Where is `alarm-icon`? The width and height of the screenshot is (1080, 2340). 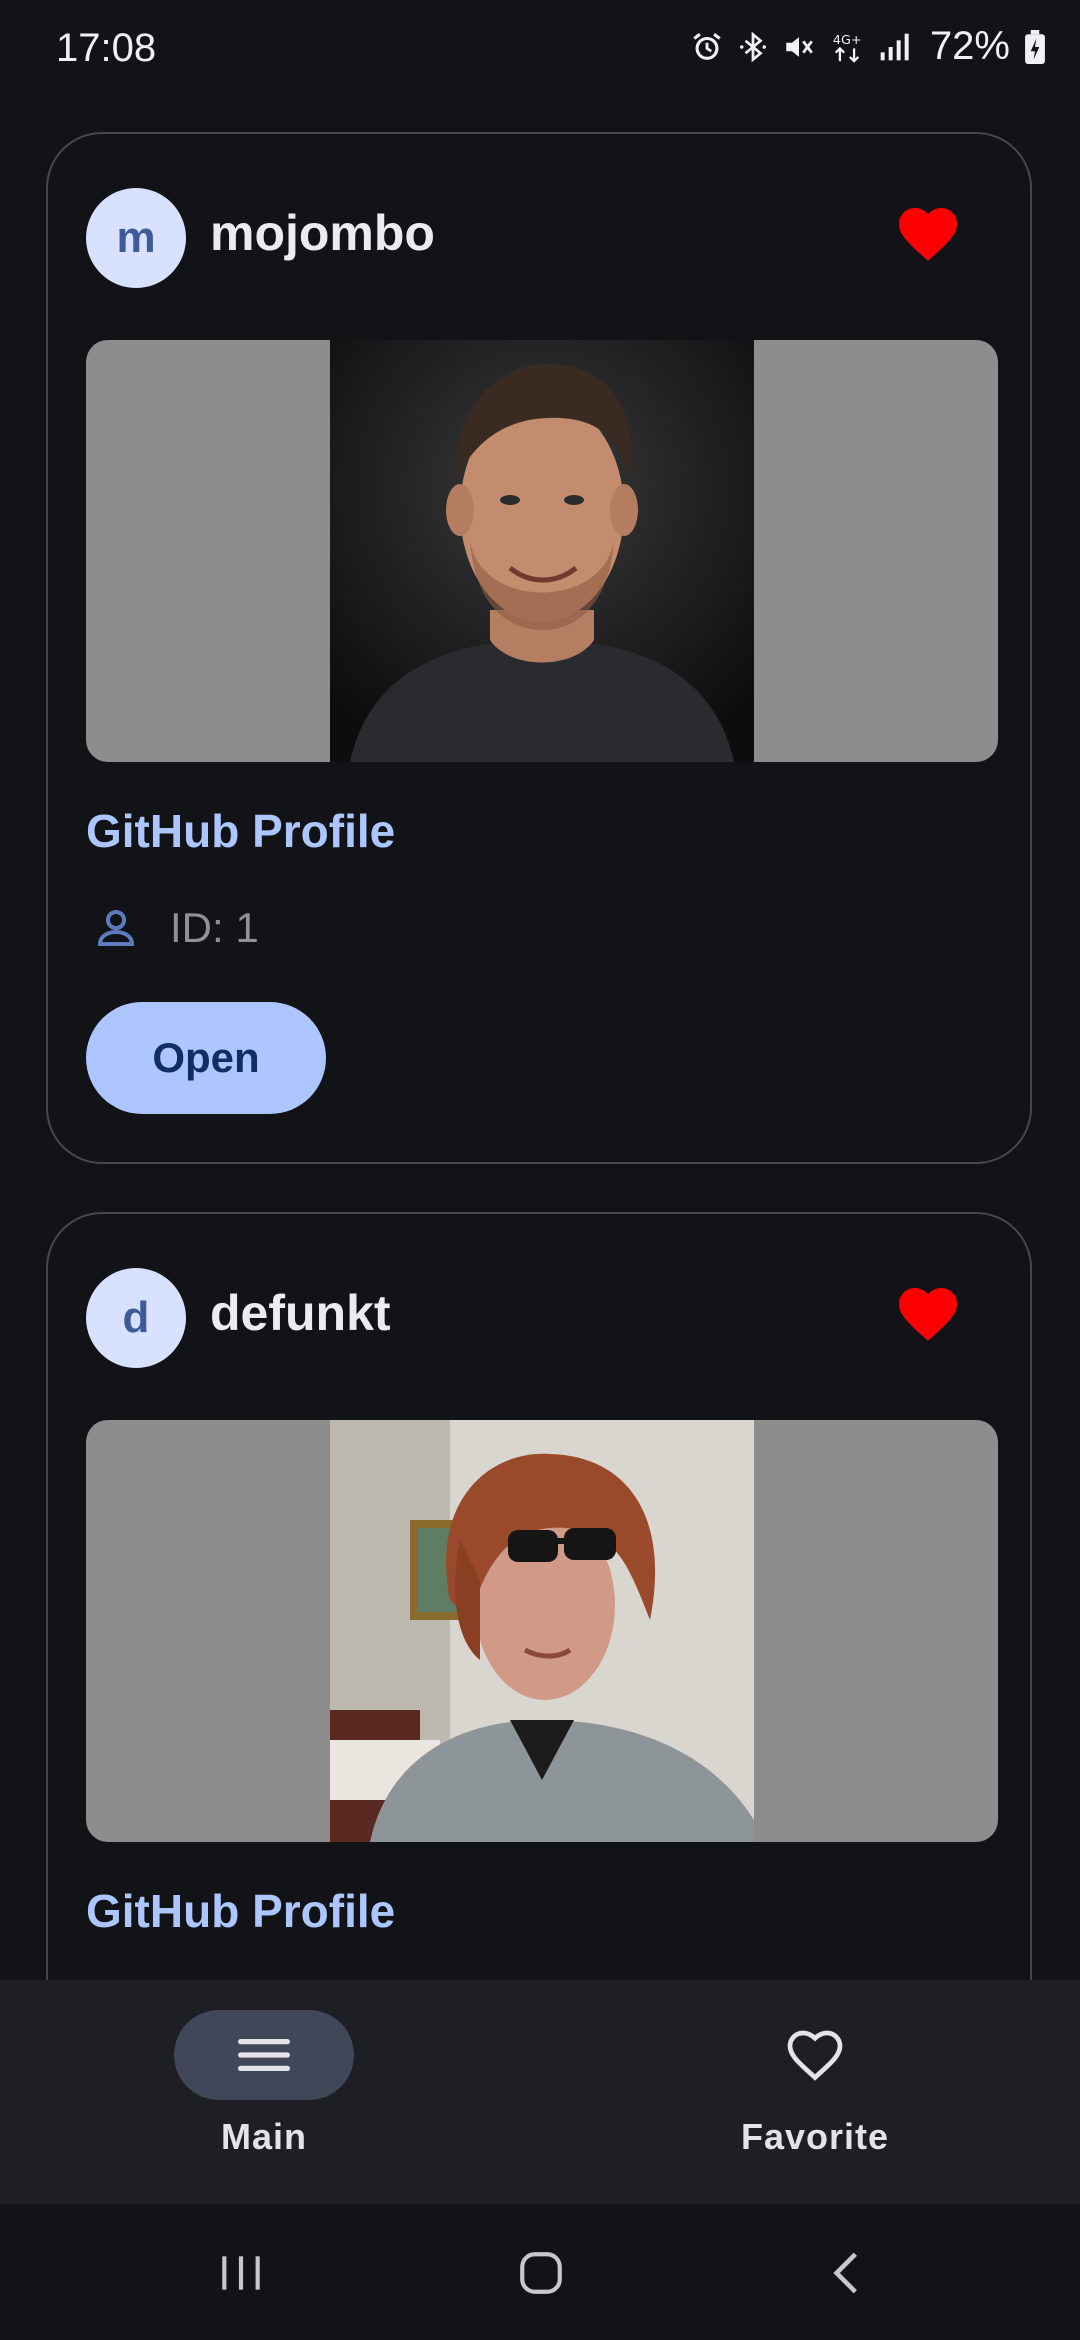 alarm-icon is located at coordinates (707, 46).